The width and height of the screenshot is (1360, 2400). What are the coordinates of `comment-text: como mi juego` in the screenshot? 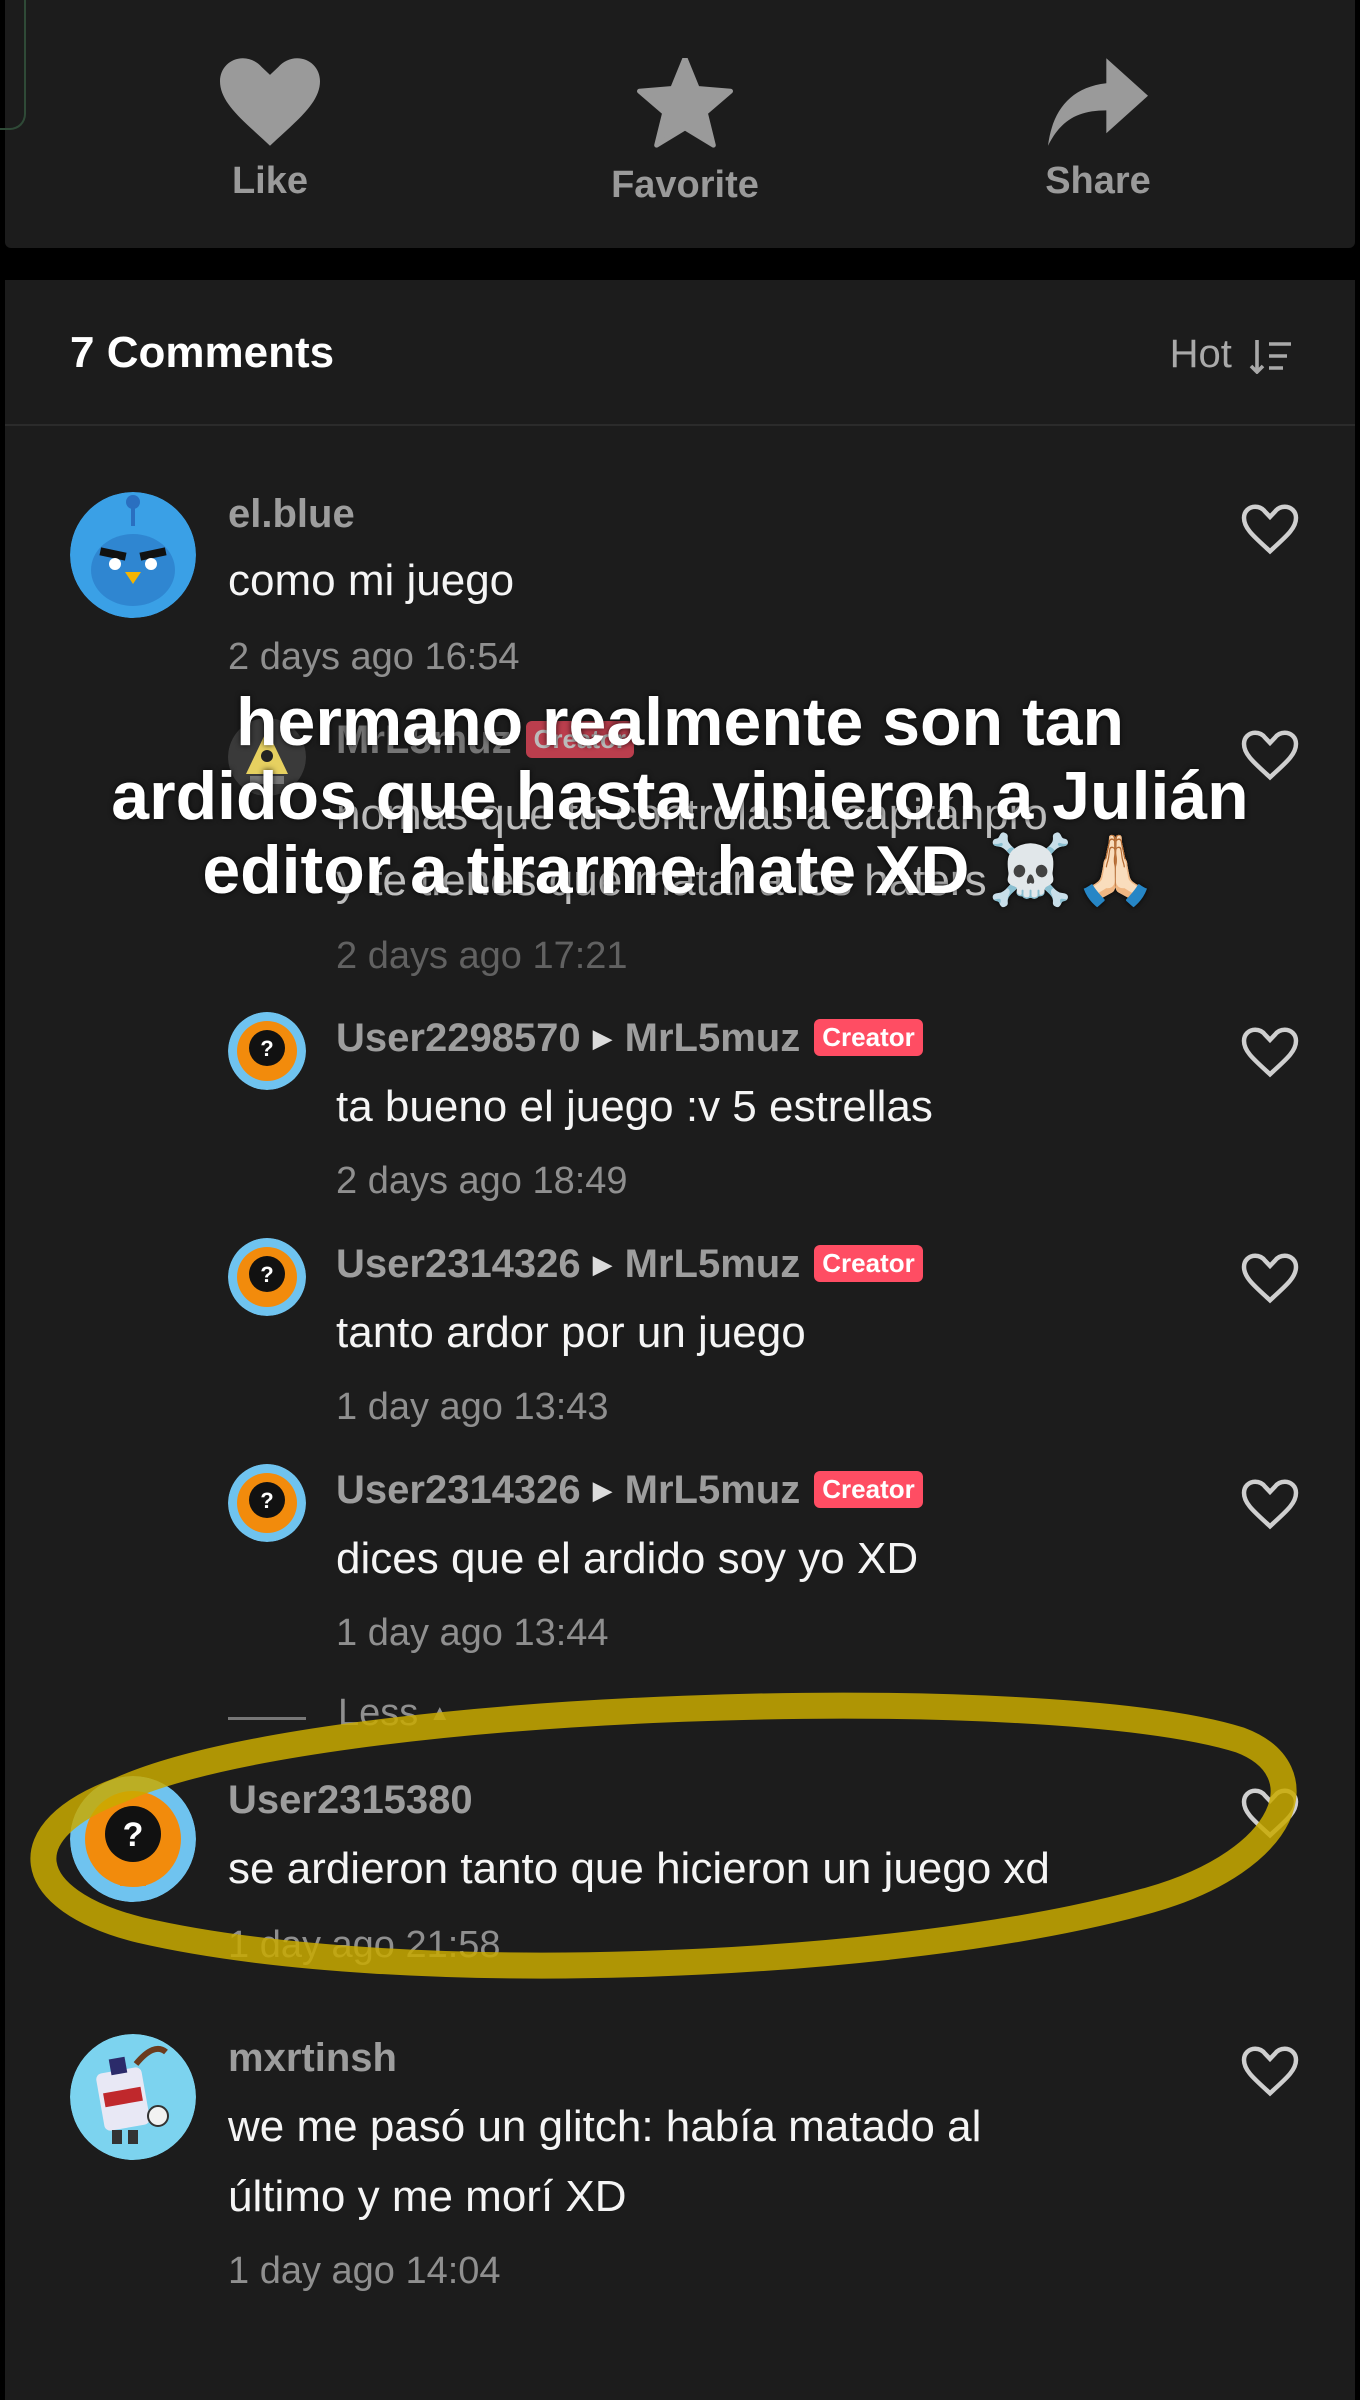 It's located at (371, 580).